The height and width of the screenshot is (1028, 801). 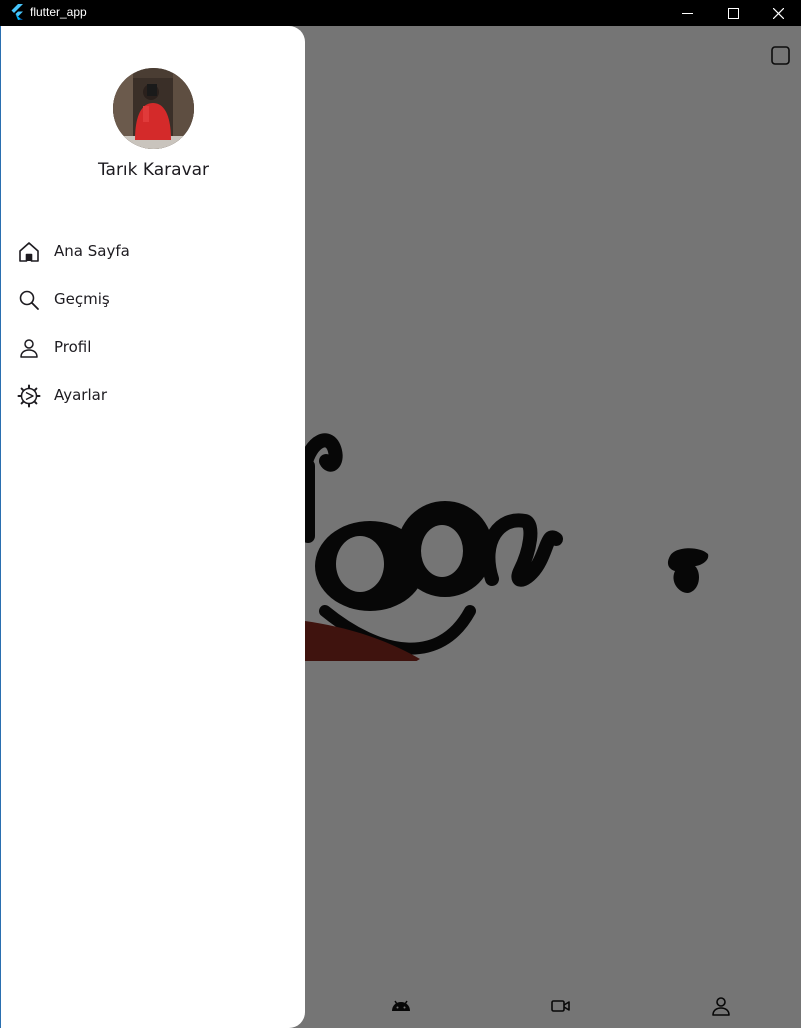 I want to click on home-icon, so click(x=29, y=252).